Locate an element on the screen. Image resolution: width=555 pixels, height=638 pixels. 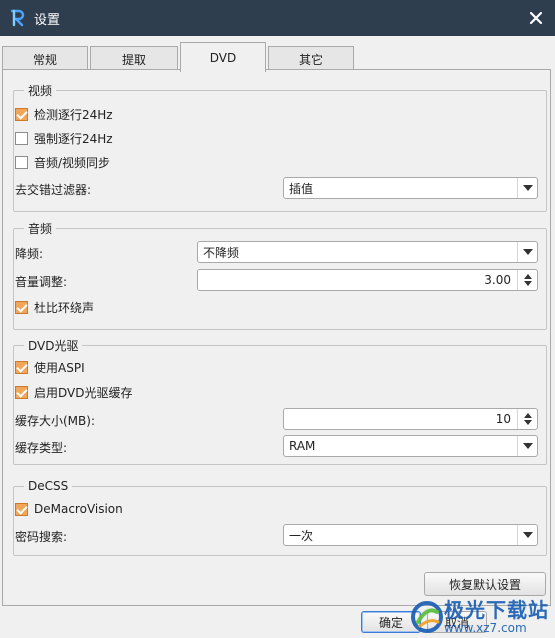
watermark-url: www.xz7.com is located at coordinates (485, 628).